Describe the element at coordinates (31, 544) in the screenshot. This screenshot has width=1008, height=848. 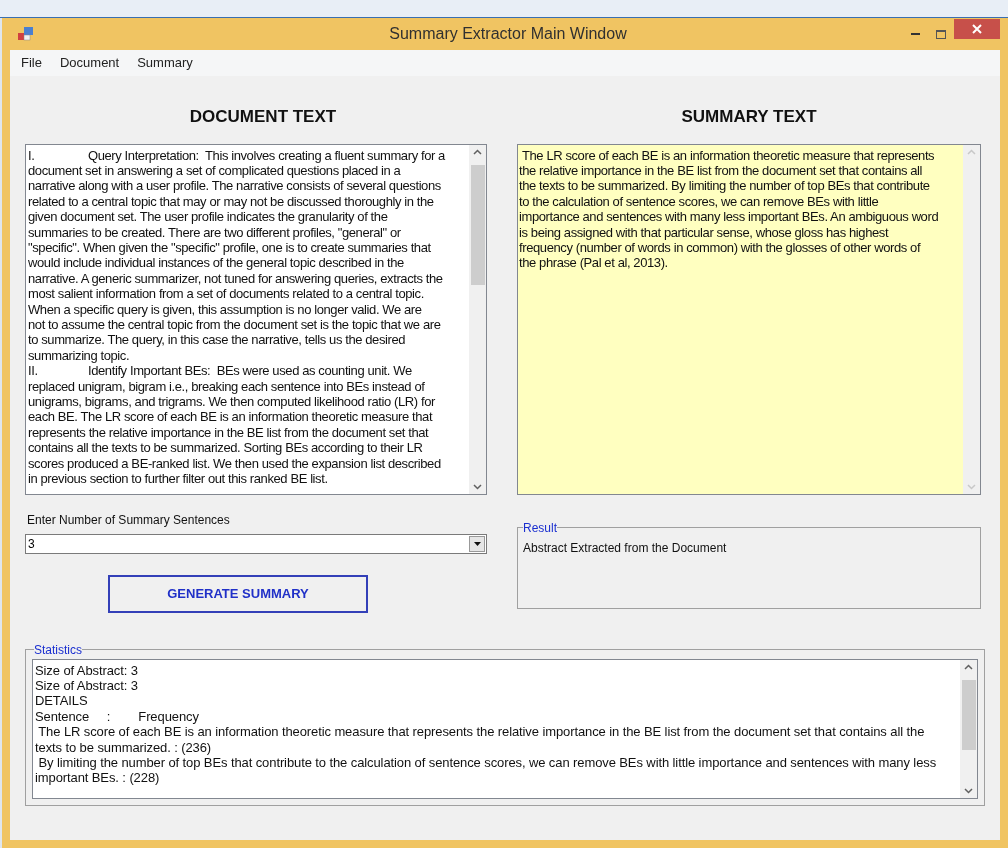
I see `dropdown-value: 3` at that location.